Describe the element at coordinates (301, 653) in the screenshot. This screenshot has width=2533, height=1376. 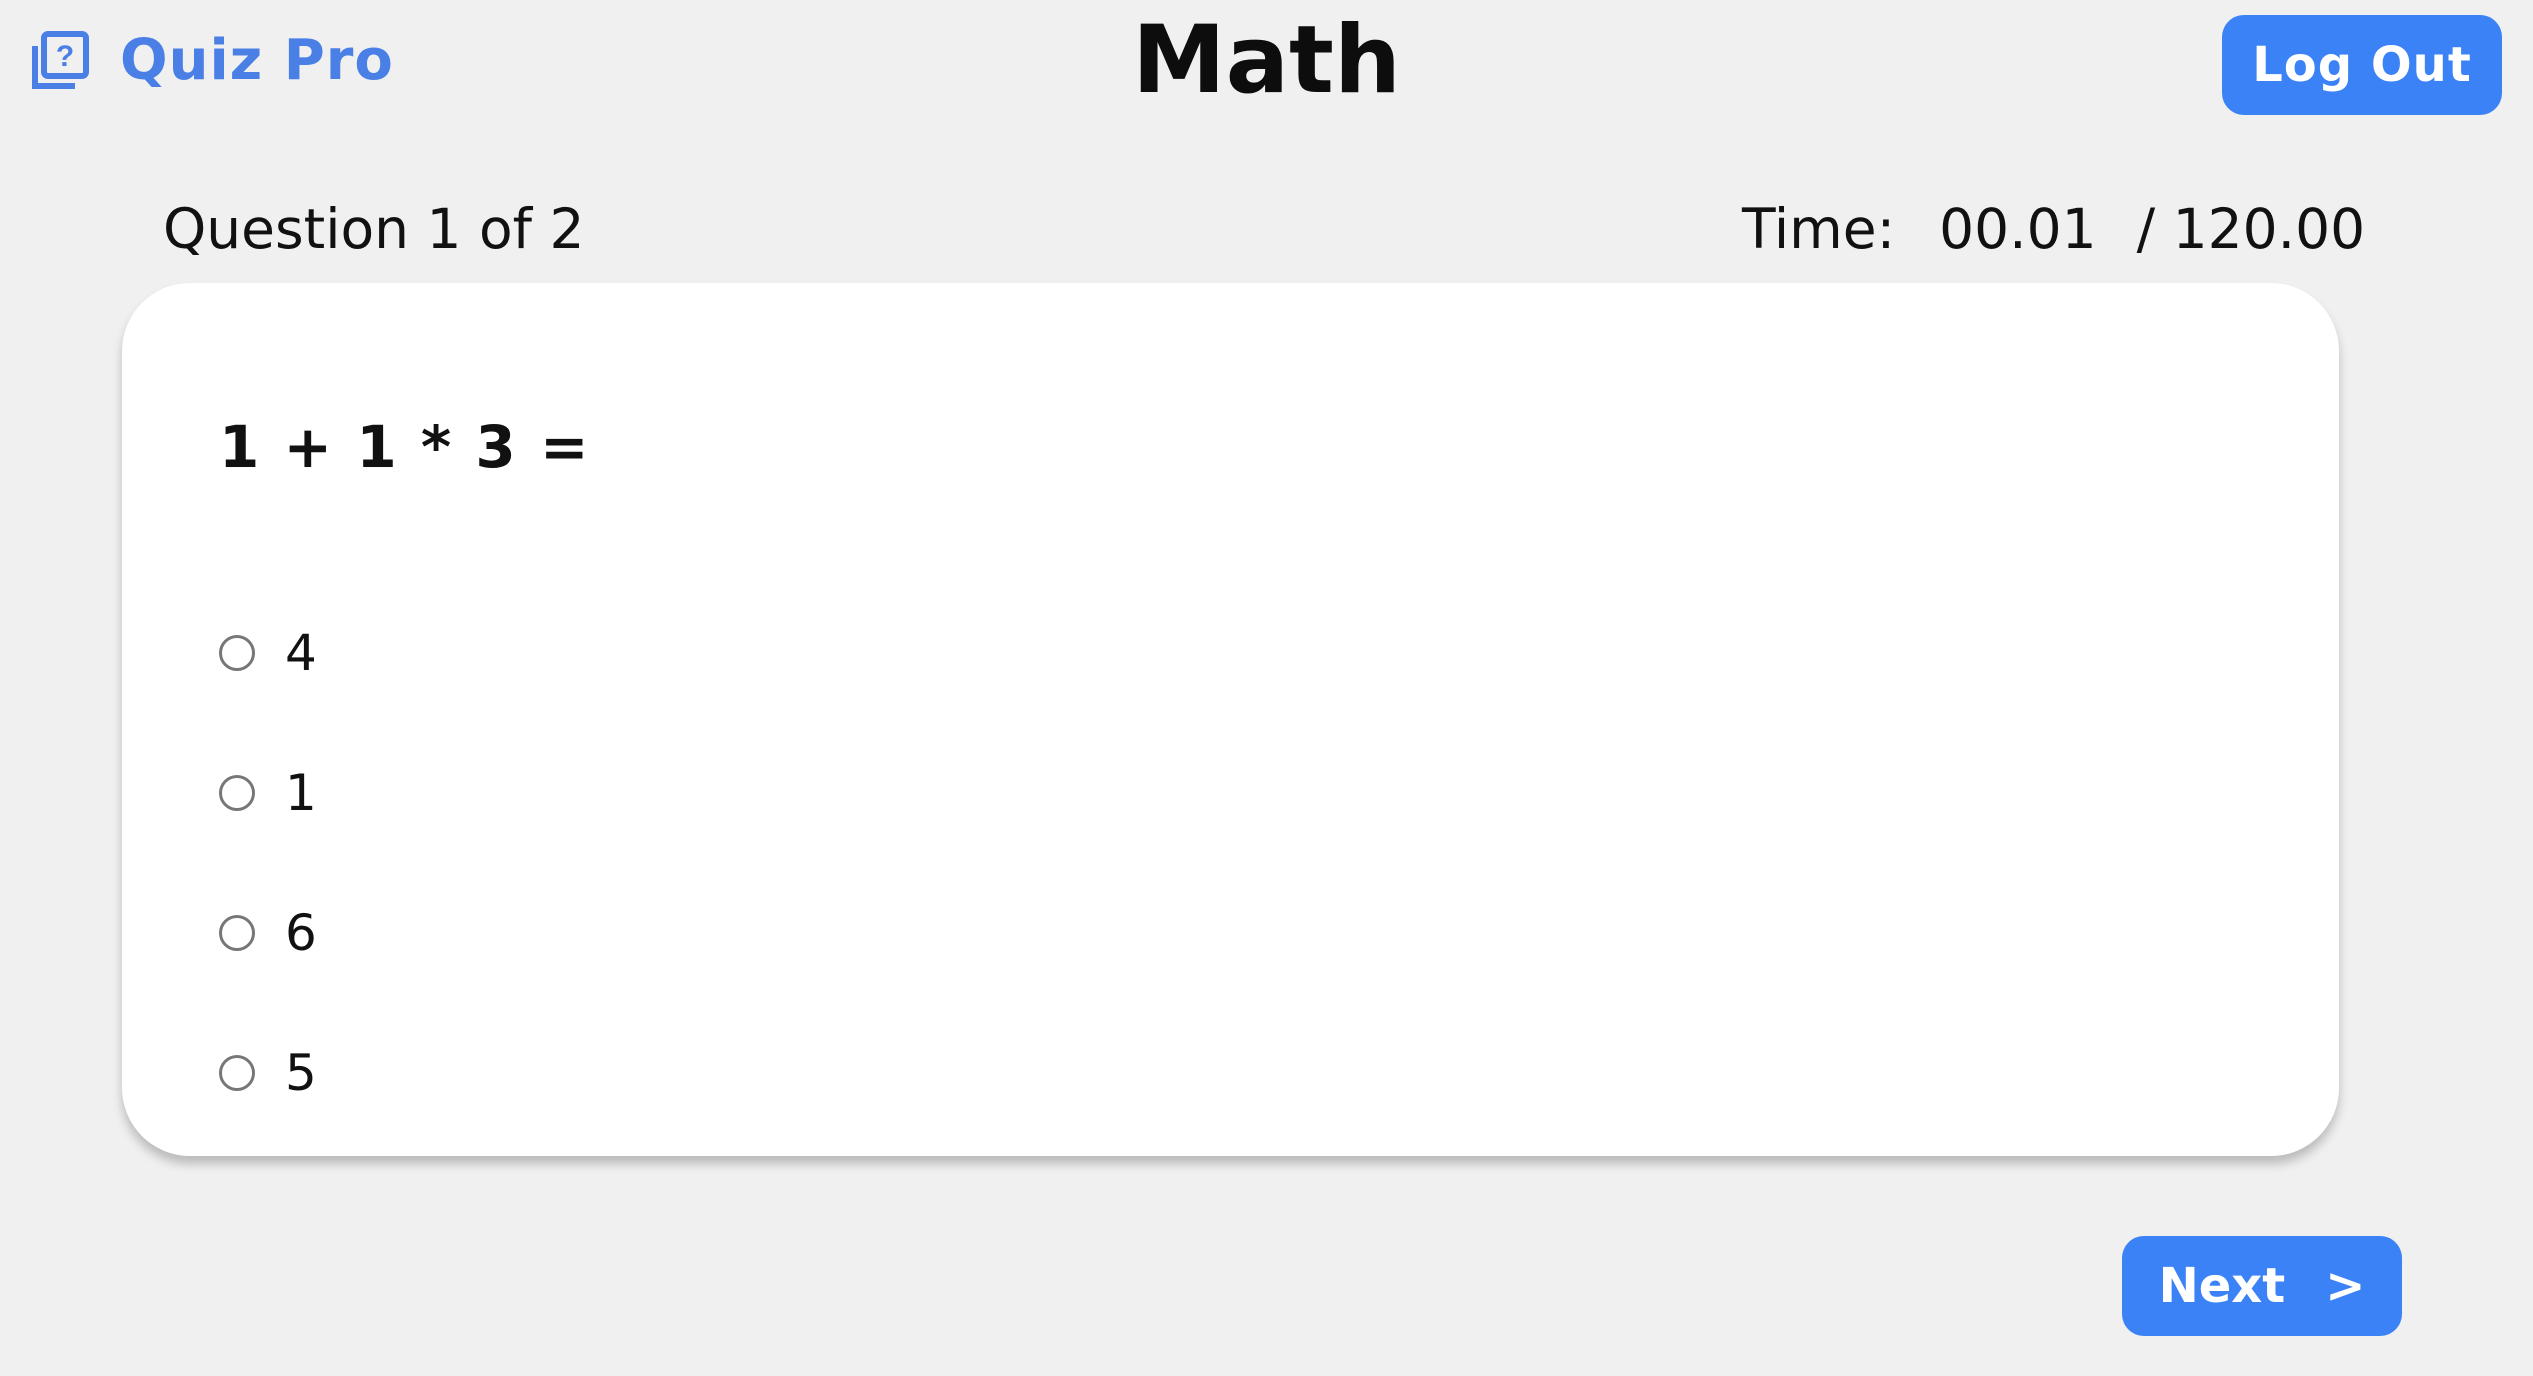
I see `option-label: 4` at that location.